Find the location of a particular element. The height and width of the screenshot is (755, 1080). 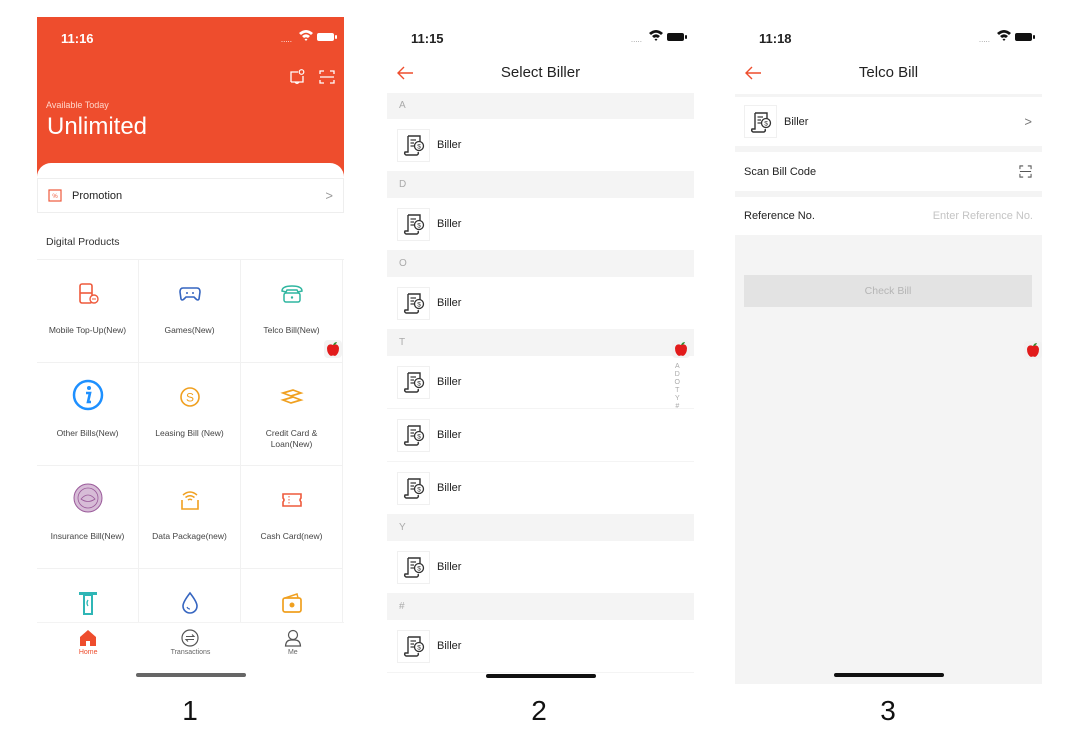

tab-label: Me is located at coordinates (292, 652).